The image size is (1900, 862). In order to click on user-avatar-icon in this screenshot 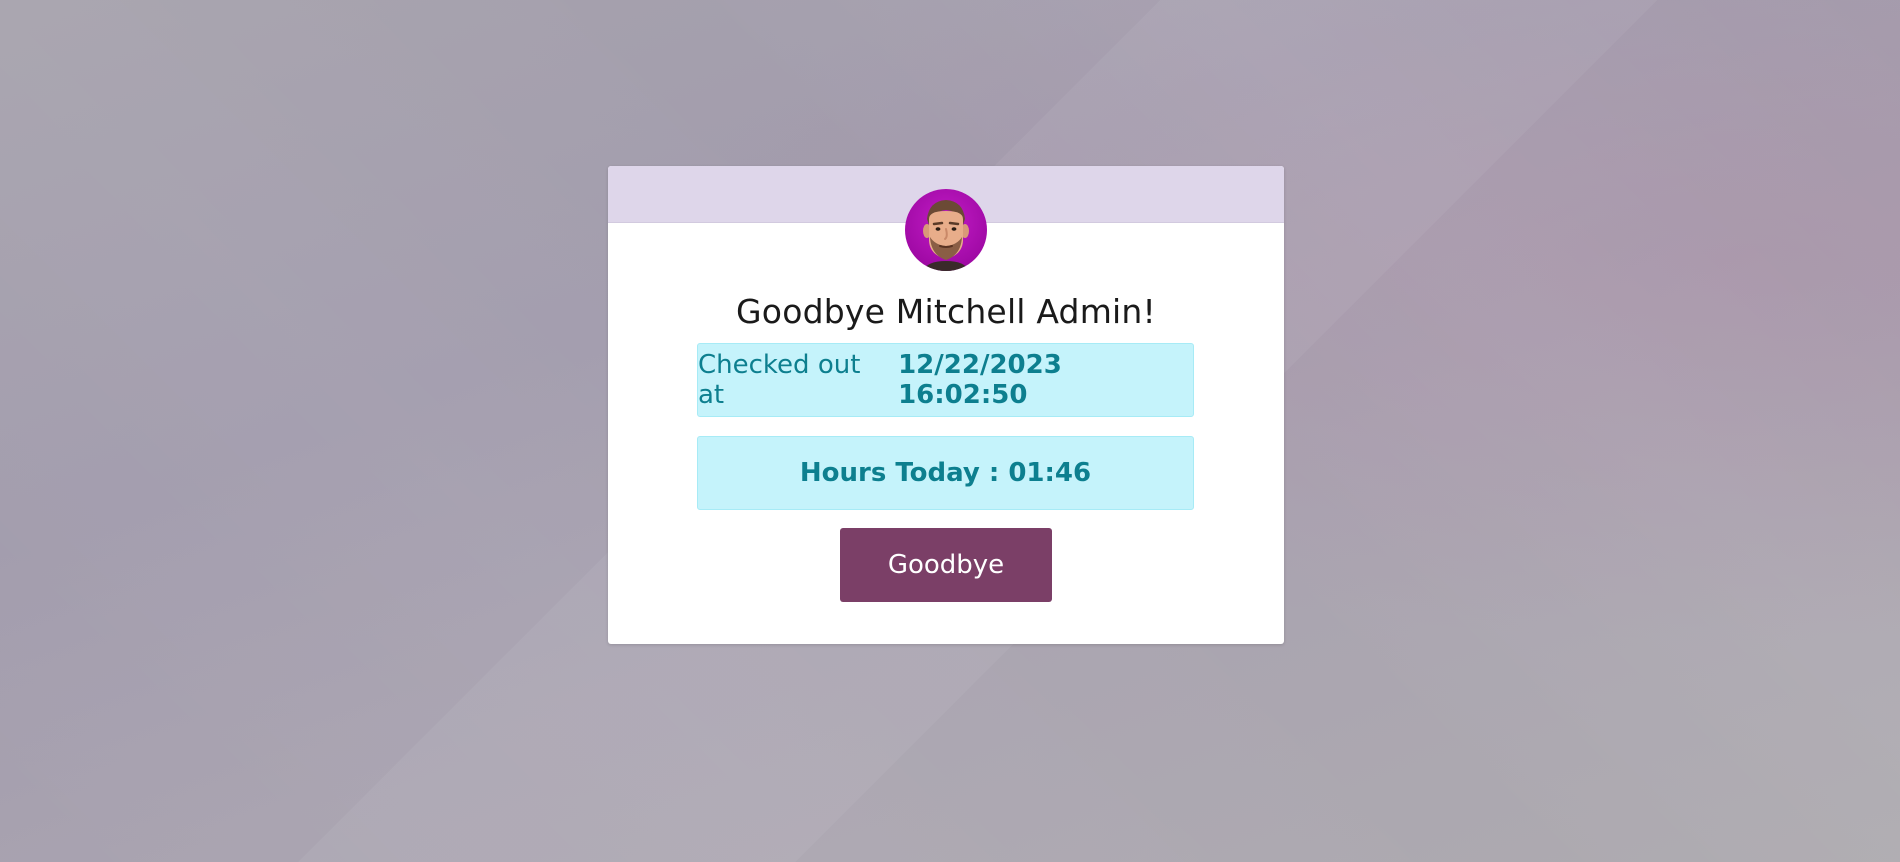, I will do `click(946, 230)`.